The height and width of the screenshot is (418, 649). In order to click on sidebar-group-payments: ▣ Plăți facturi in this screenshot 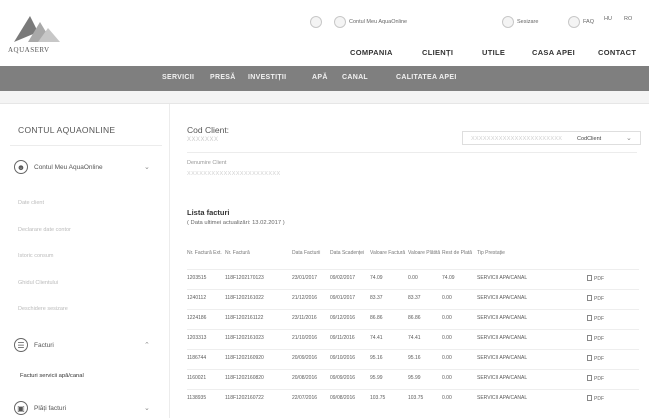, I will do `click(40, 408)`.